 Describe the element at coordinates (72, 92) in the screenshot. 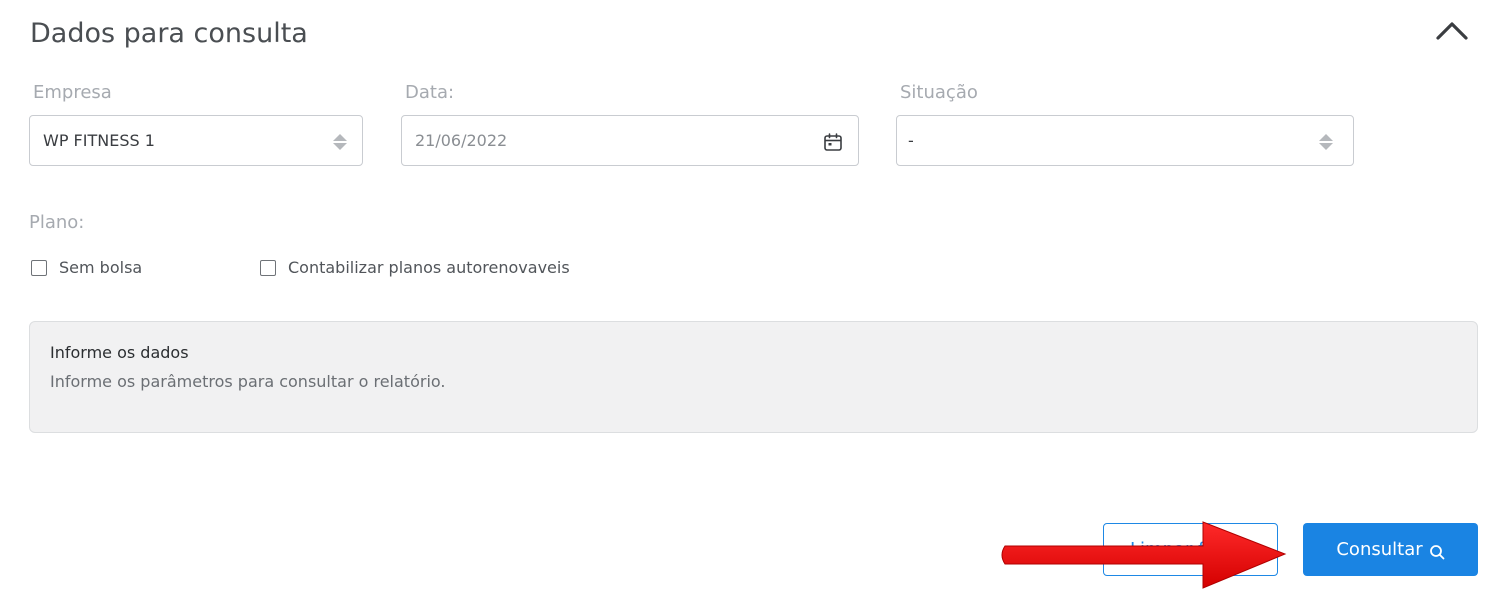

I see `empresa-label: Empresa` at that location.